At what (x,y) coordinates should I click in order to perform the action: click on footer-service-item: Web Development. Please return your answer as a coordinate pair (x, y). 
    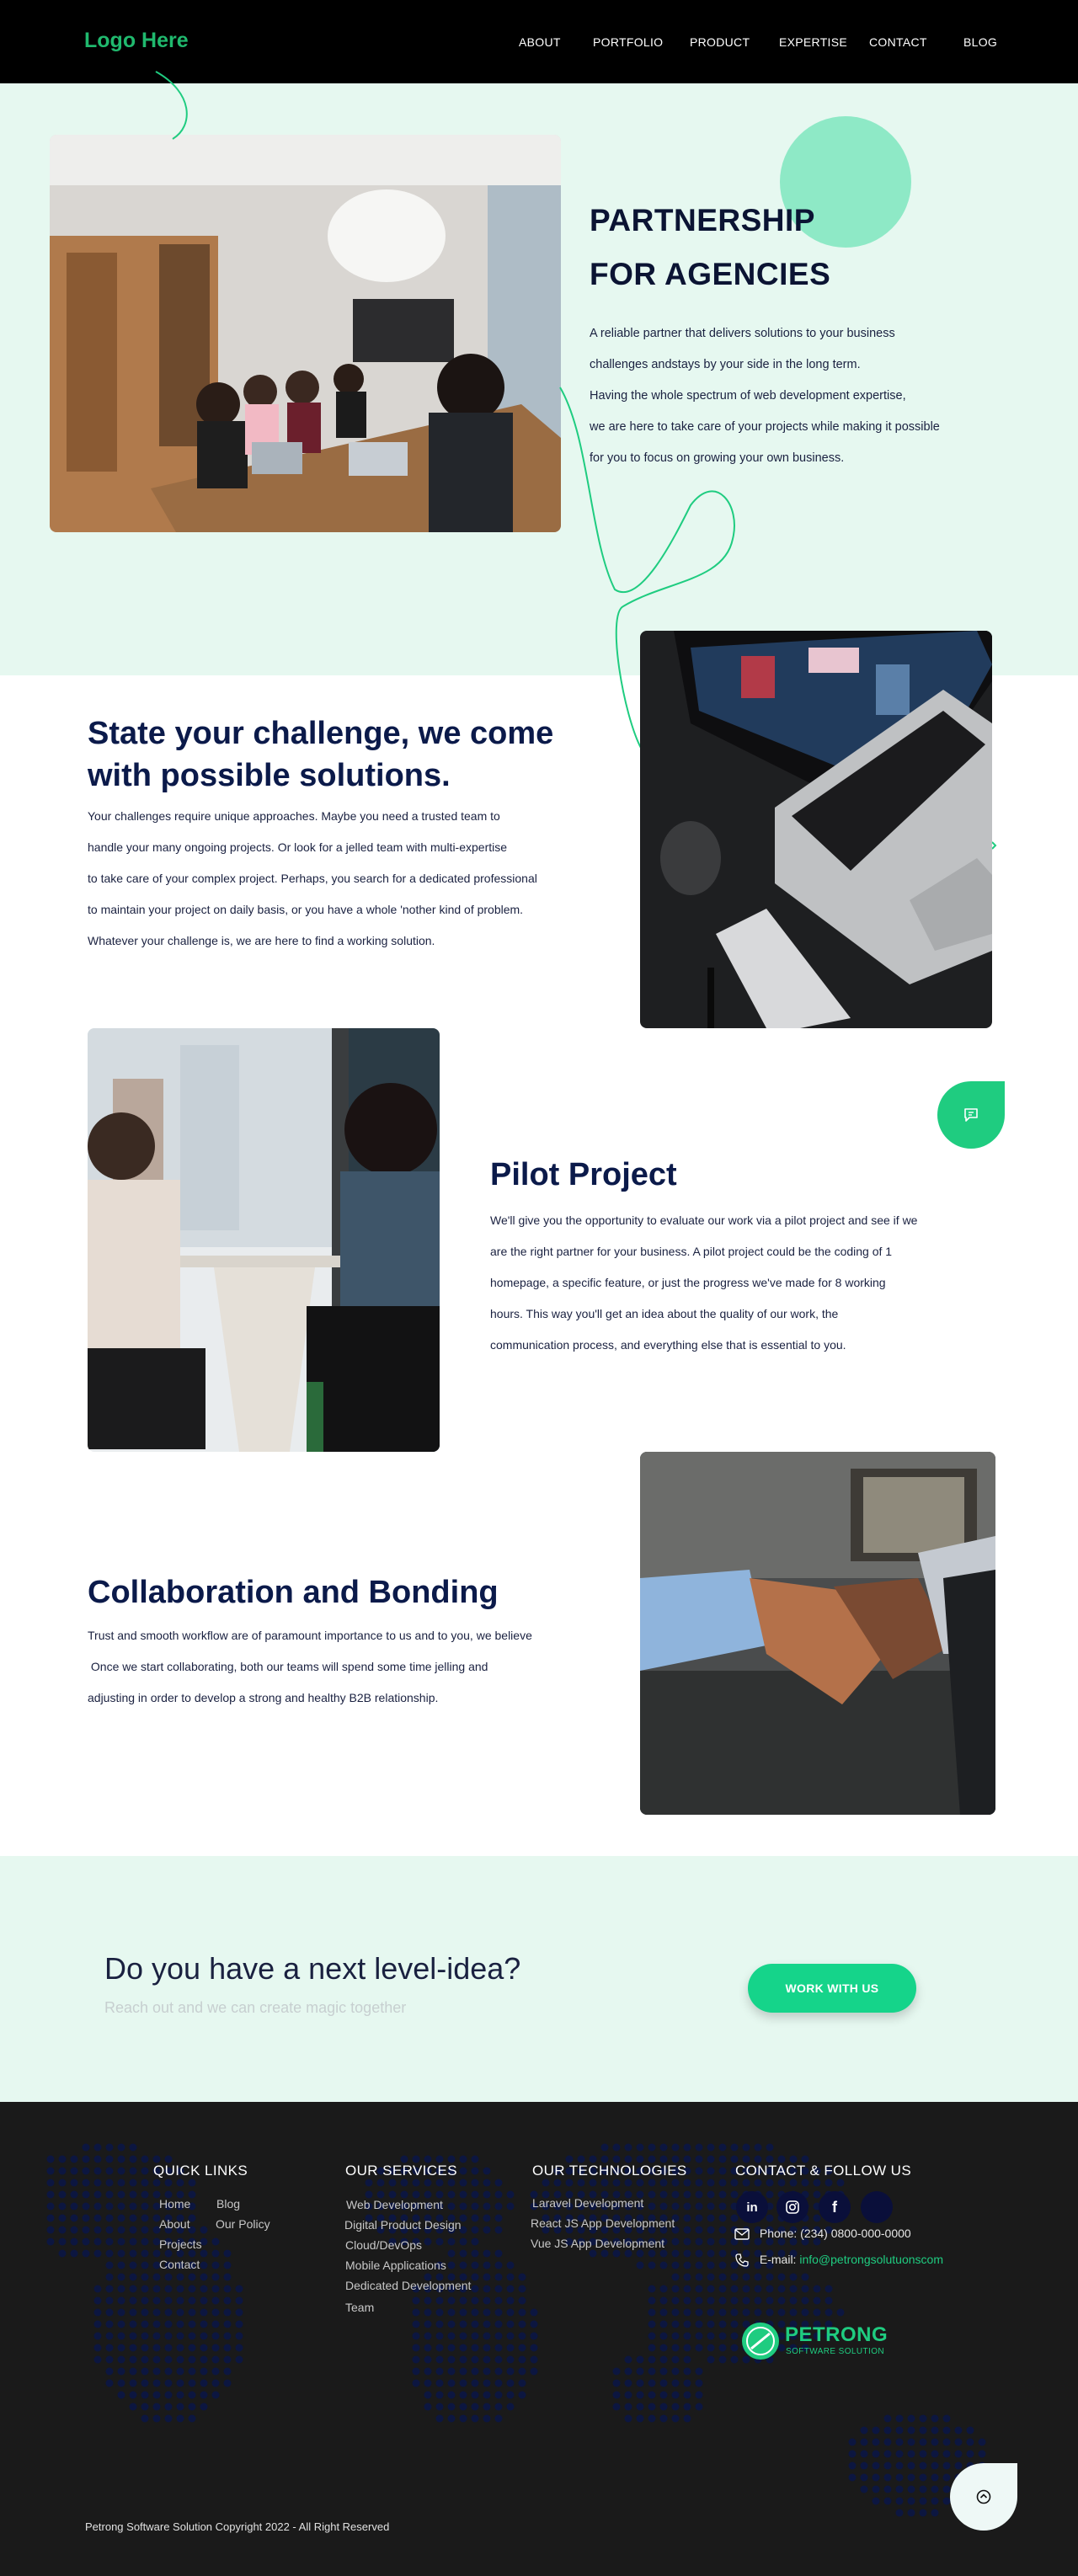
    Looking at the image, I should click on (394, 2204).